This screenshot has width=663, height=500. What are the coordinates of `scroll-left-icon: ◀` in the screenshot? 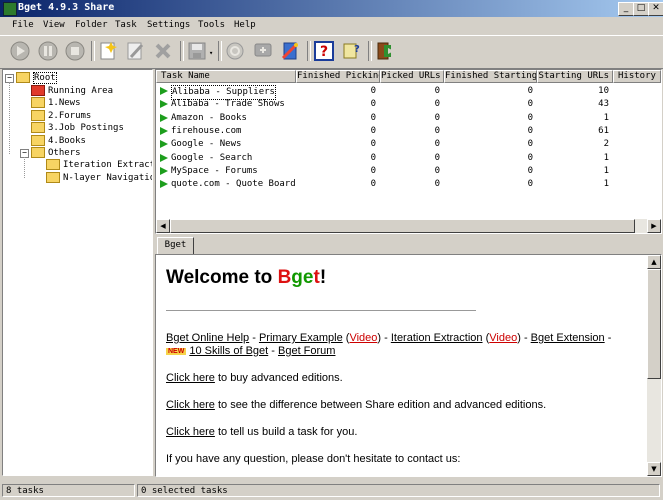 It's located at (163, 226).